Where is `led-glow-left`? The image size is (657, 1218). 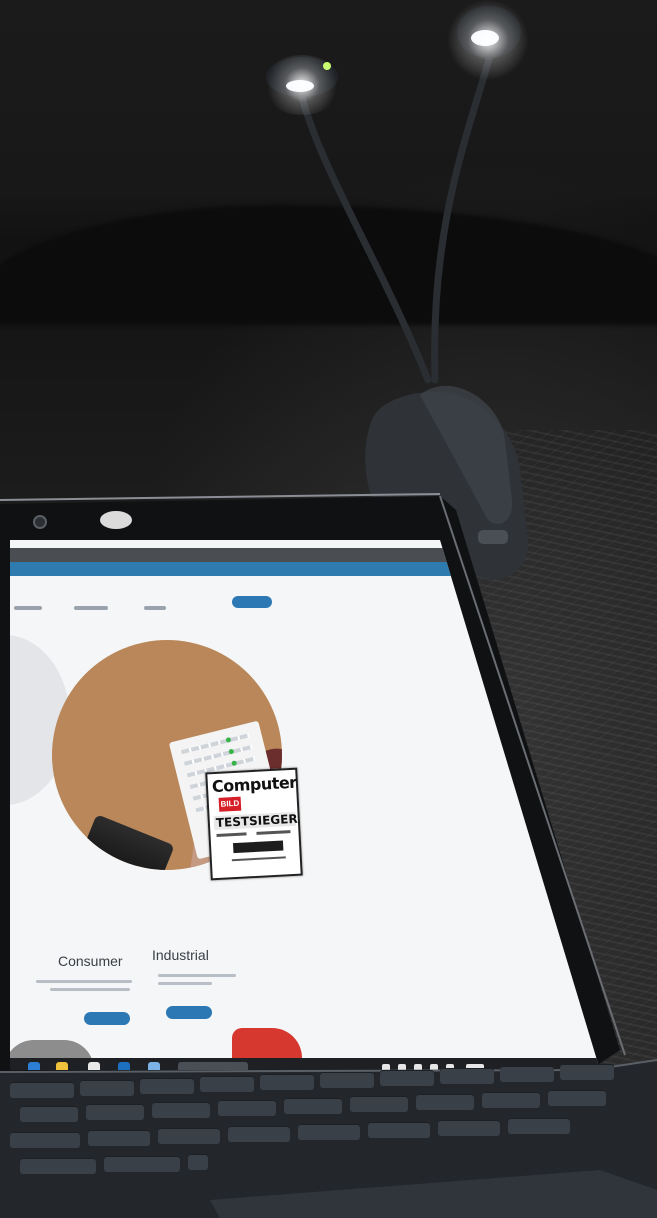 led-glow-left is located at coordinates (302, 85).